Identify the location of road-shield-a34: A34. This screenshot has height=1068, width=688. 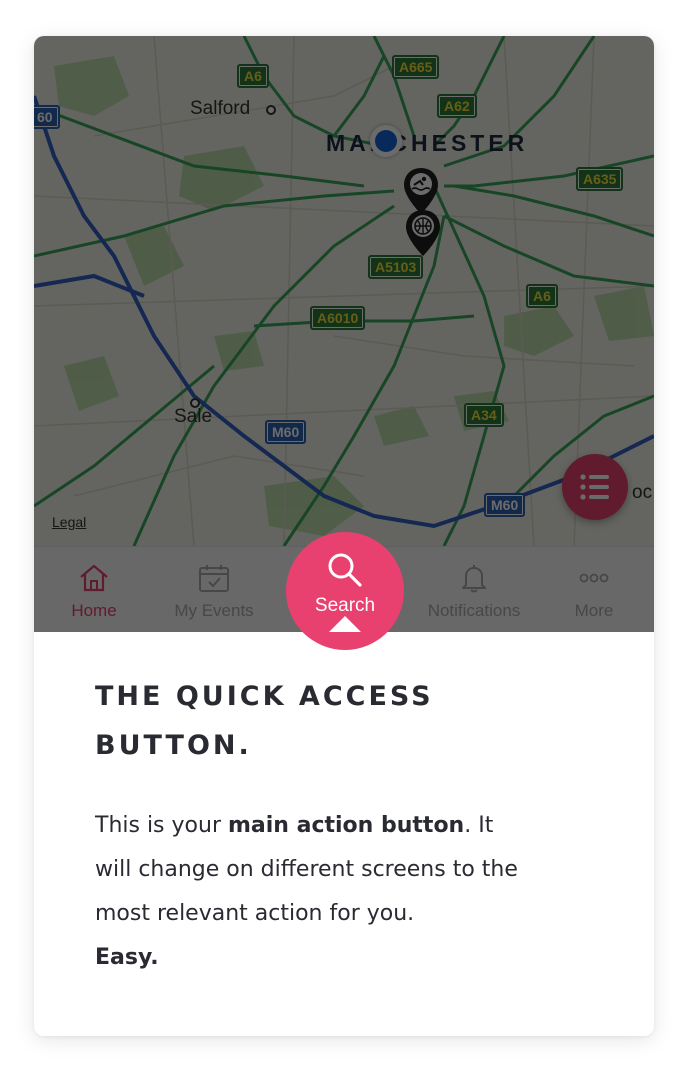
(484, 415).